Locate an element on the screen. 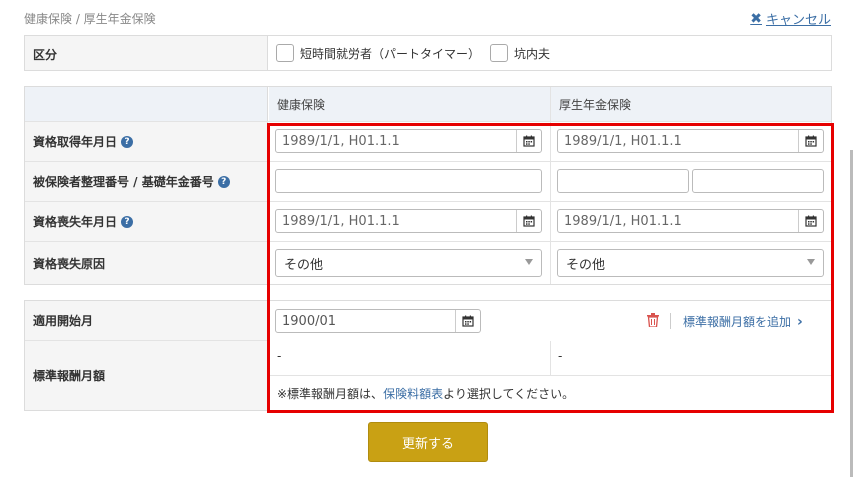  miner-option: 坑内夫 is located at coordinates (520, 53).